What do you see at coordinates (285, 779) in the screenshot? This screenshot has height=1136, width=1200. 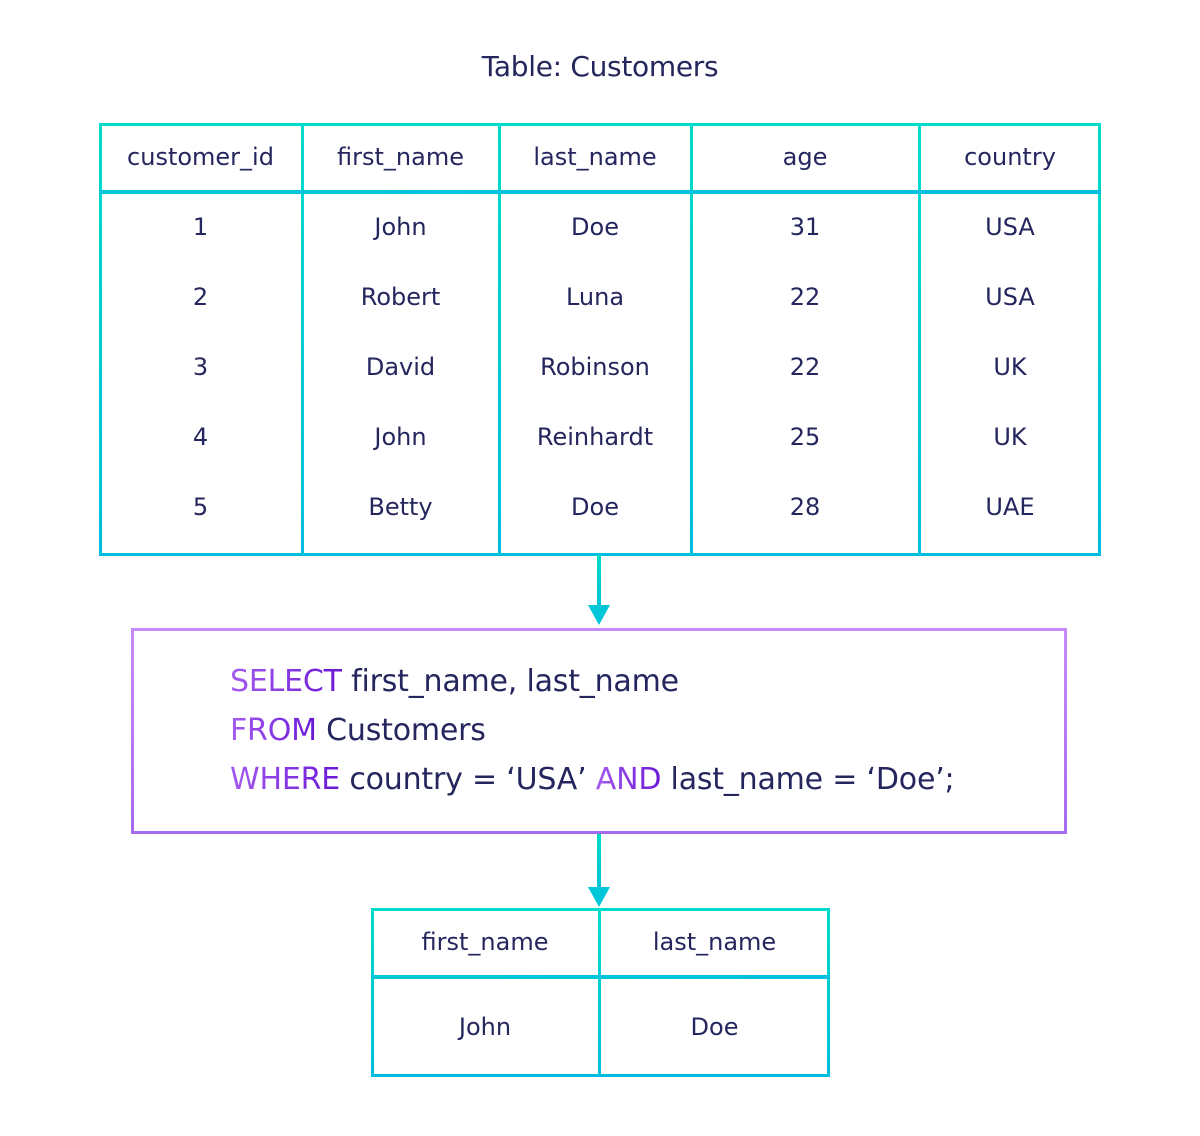 I see `sql-keyword: WHERE` at bounding box center [285, 779].